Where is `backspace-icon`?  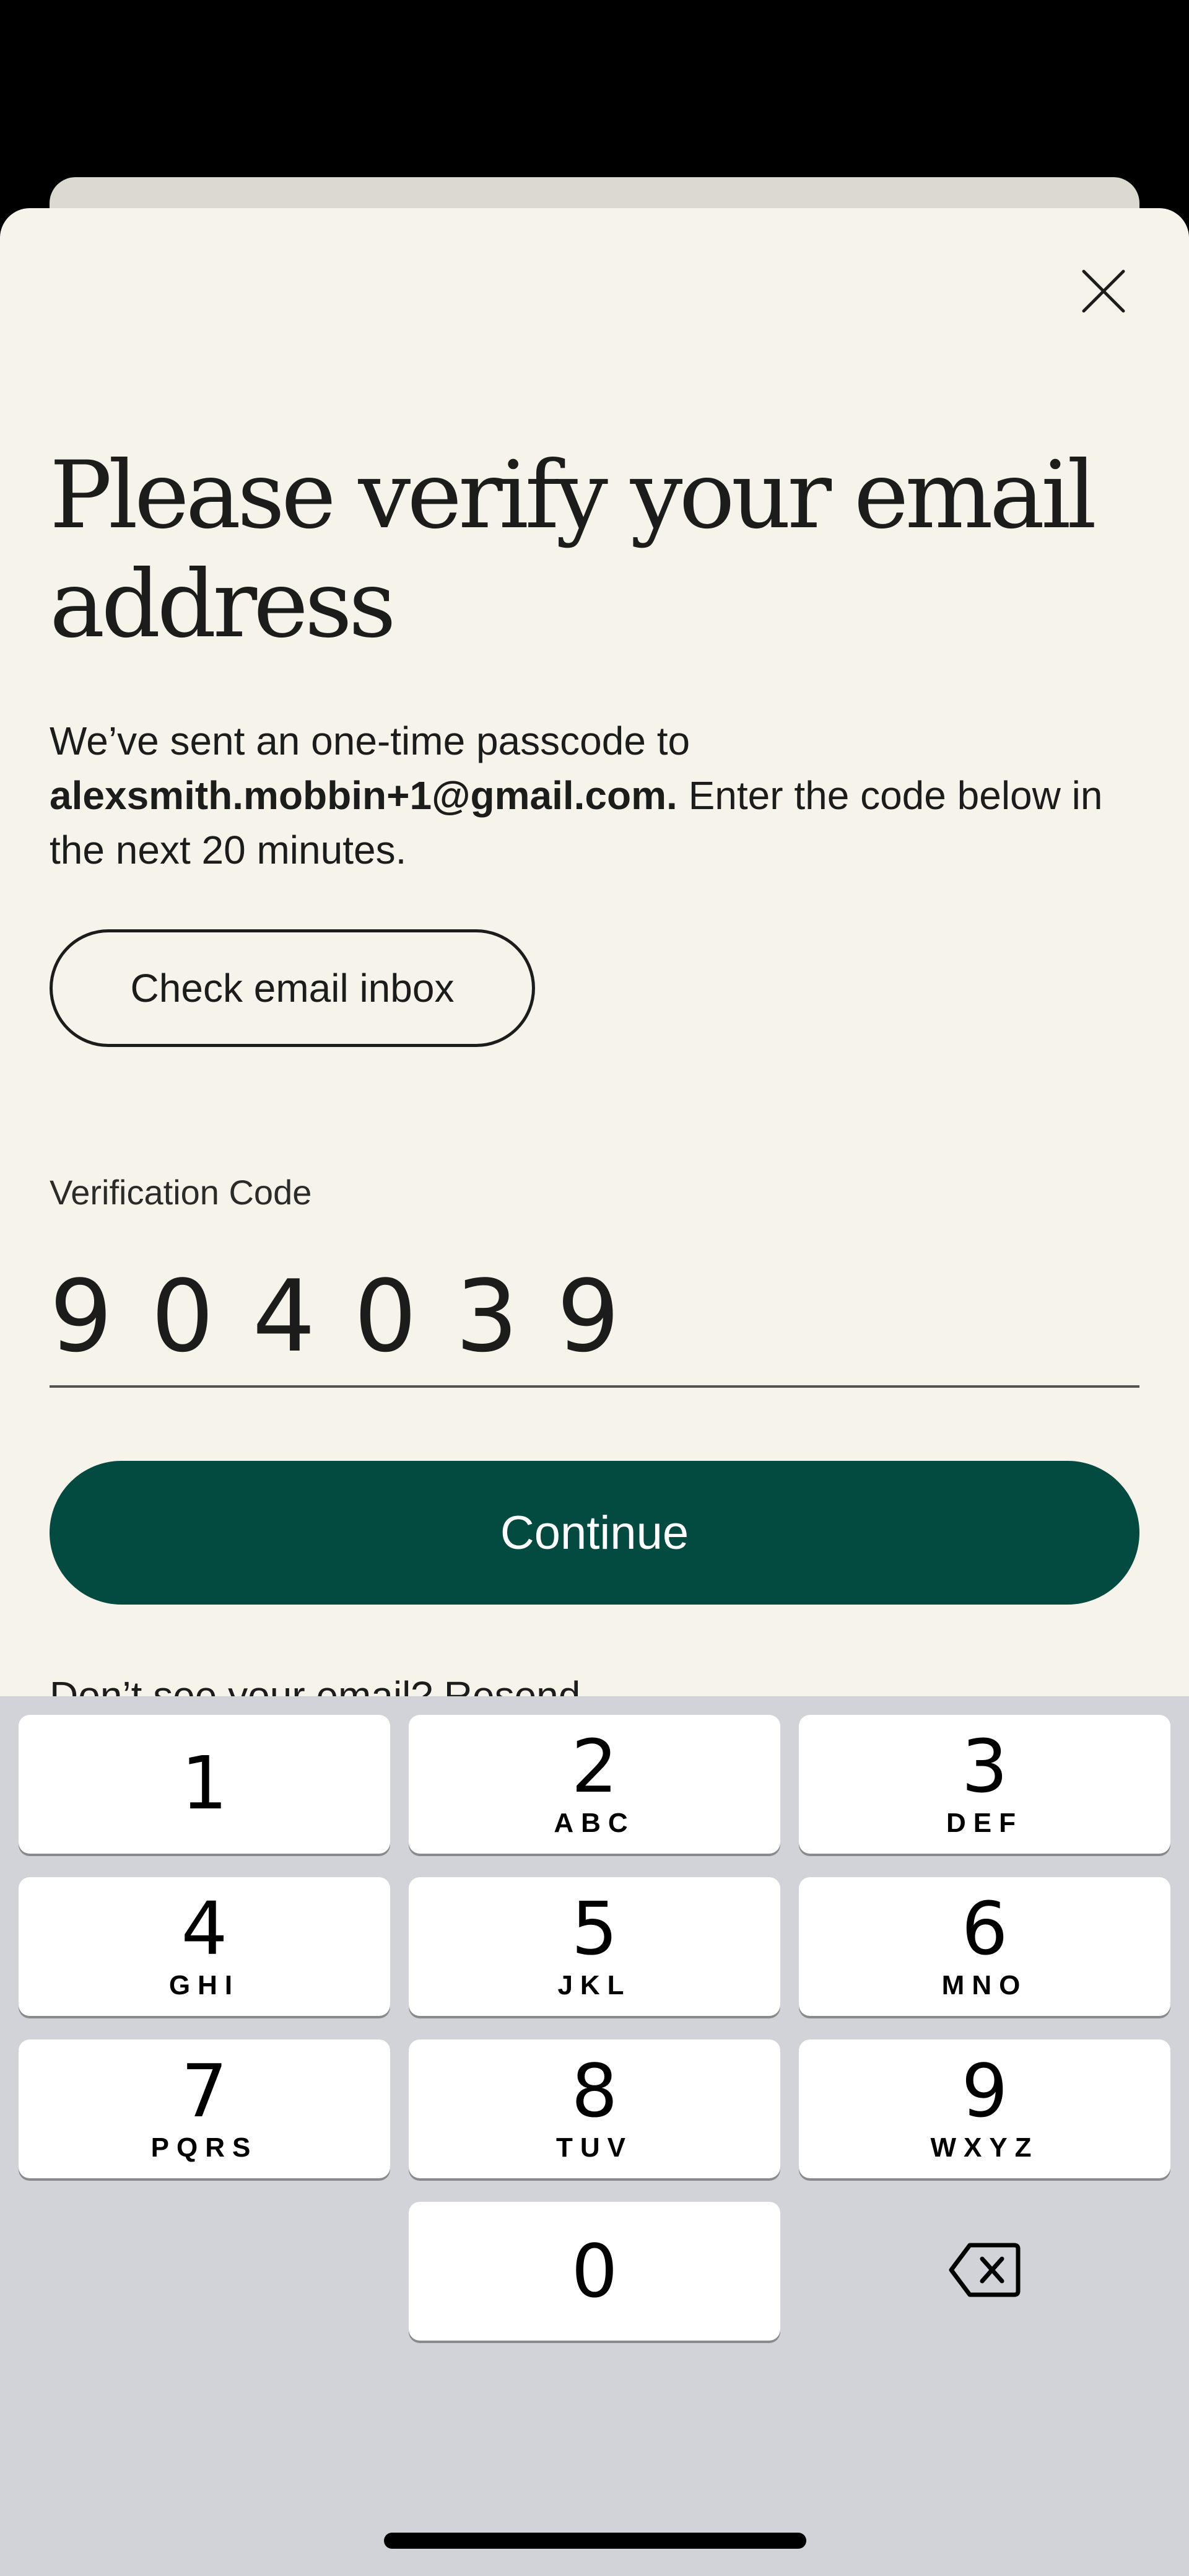 backspace-icon is located at coordinates (985, 2270).